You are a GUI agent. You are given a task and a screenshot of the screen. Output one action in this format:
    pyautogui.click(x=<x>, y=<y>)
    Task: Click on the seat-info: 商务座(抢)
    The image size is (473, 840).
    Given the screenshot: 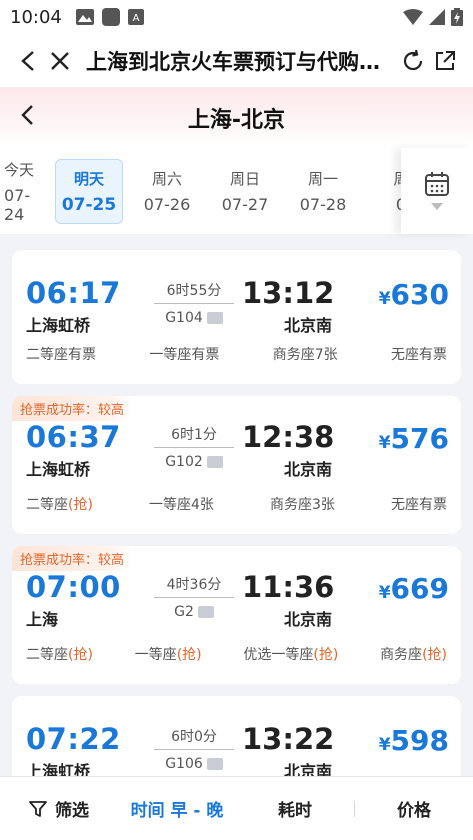 What is the action you would take?
    pyautogui.click(x=413, y=654)
    